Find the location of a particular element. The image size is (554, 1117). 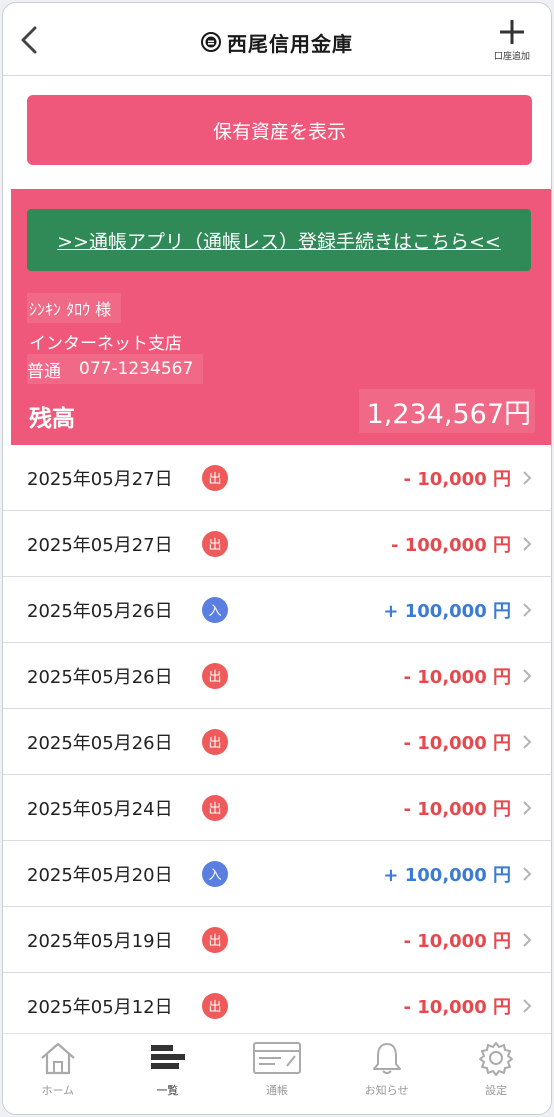

balance-amount: 1,234,567円 is located at coordinates (446, 411).